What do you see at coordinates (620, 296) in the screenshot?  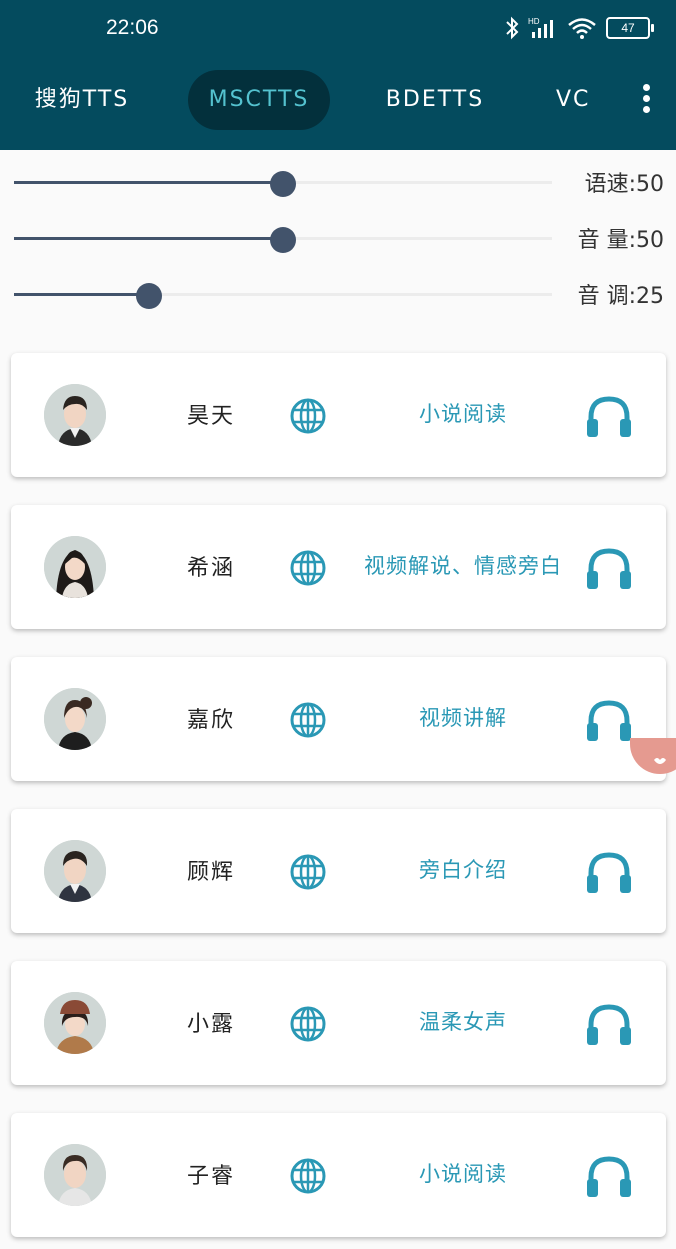 I see `pitch-label: 音 调:25` at bounding box center [620, 296].